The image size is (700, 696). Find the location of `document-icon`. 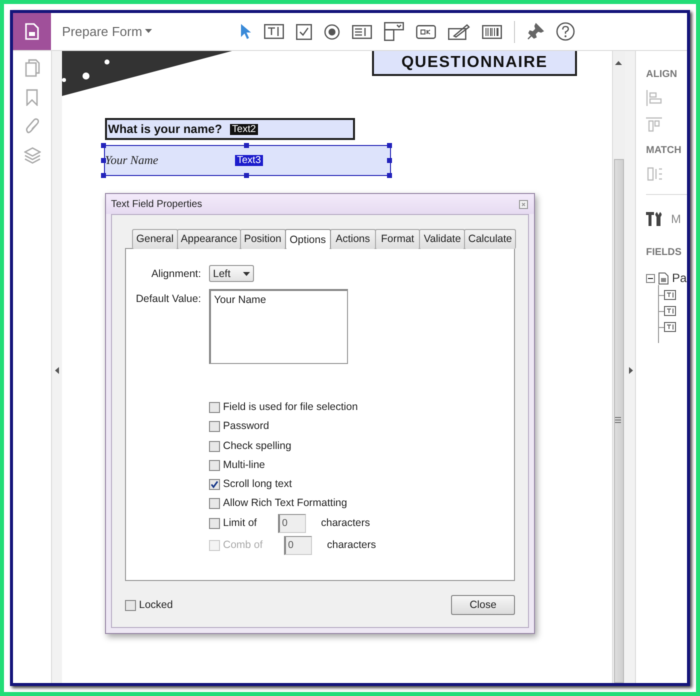

document-icon is located at coordinates (32, 31).